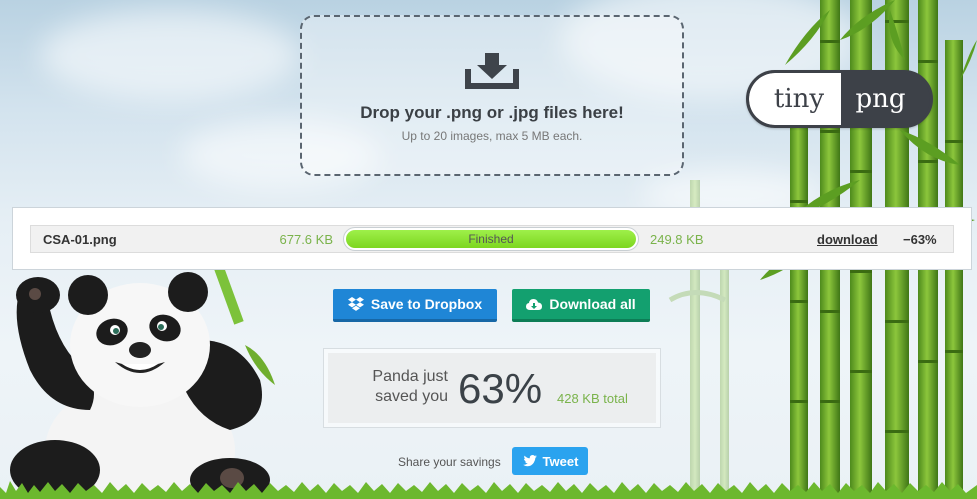  I want to click on savings-percent: 63%, so click(500, 388).